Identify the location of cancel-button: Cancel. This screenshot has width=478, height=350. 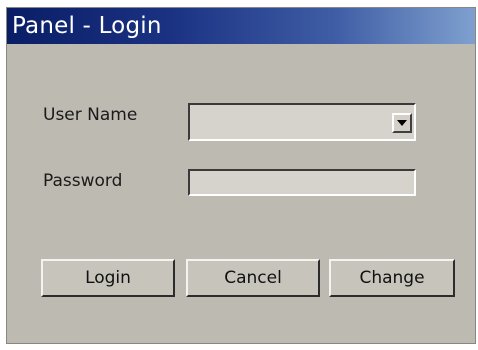
(253, 278).